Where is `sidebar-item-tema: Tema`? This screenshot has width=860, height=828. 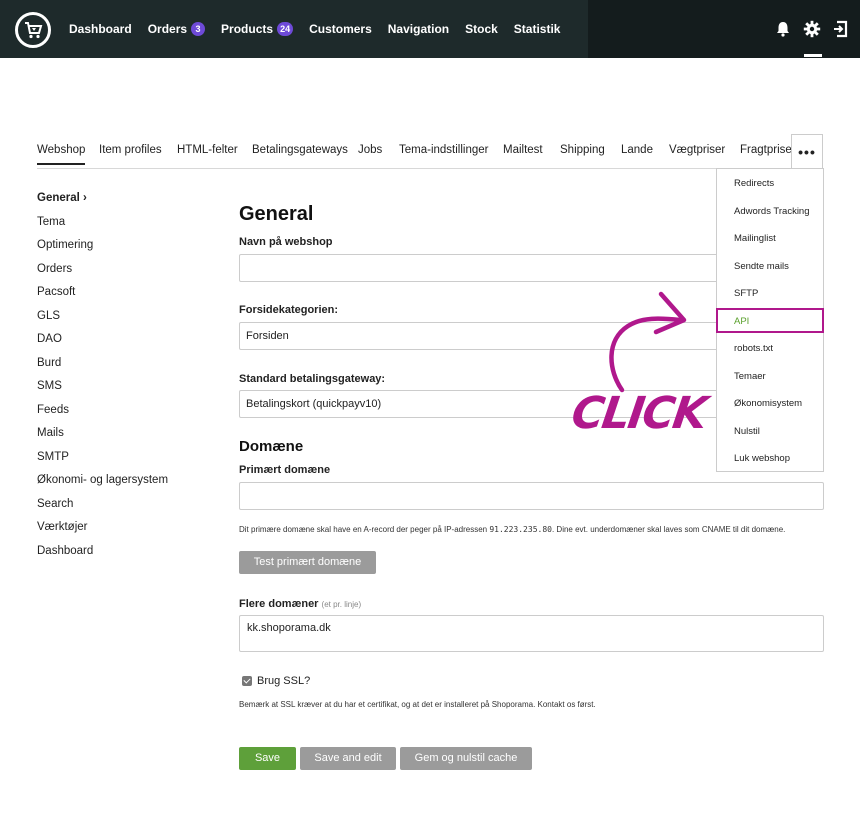 sidebar-item-tema: Tema is located at coordinates (51, 222).